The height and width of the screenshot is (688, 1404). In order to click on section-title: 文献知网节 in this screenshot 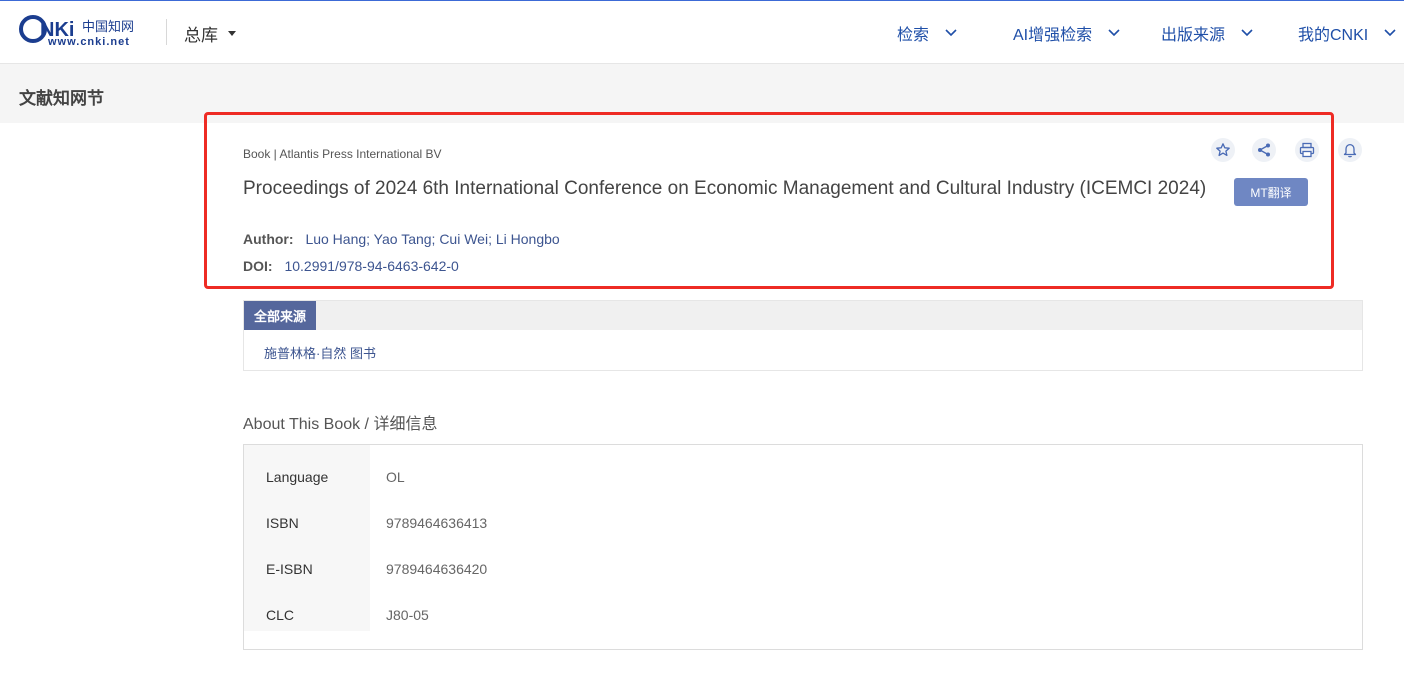, I will do `click(61, 98)`.